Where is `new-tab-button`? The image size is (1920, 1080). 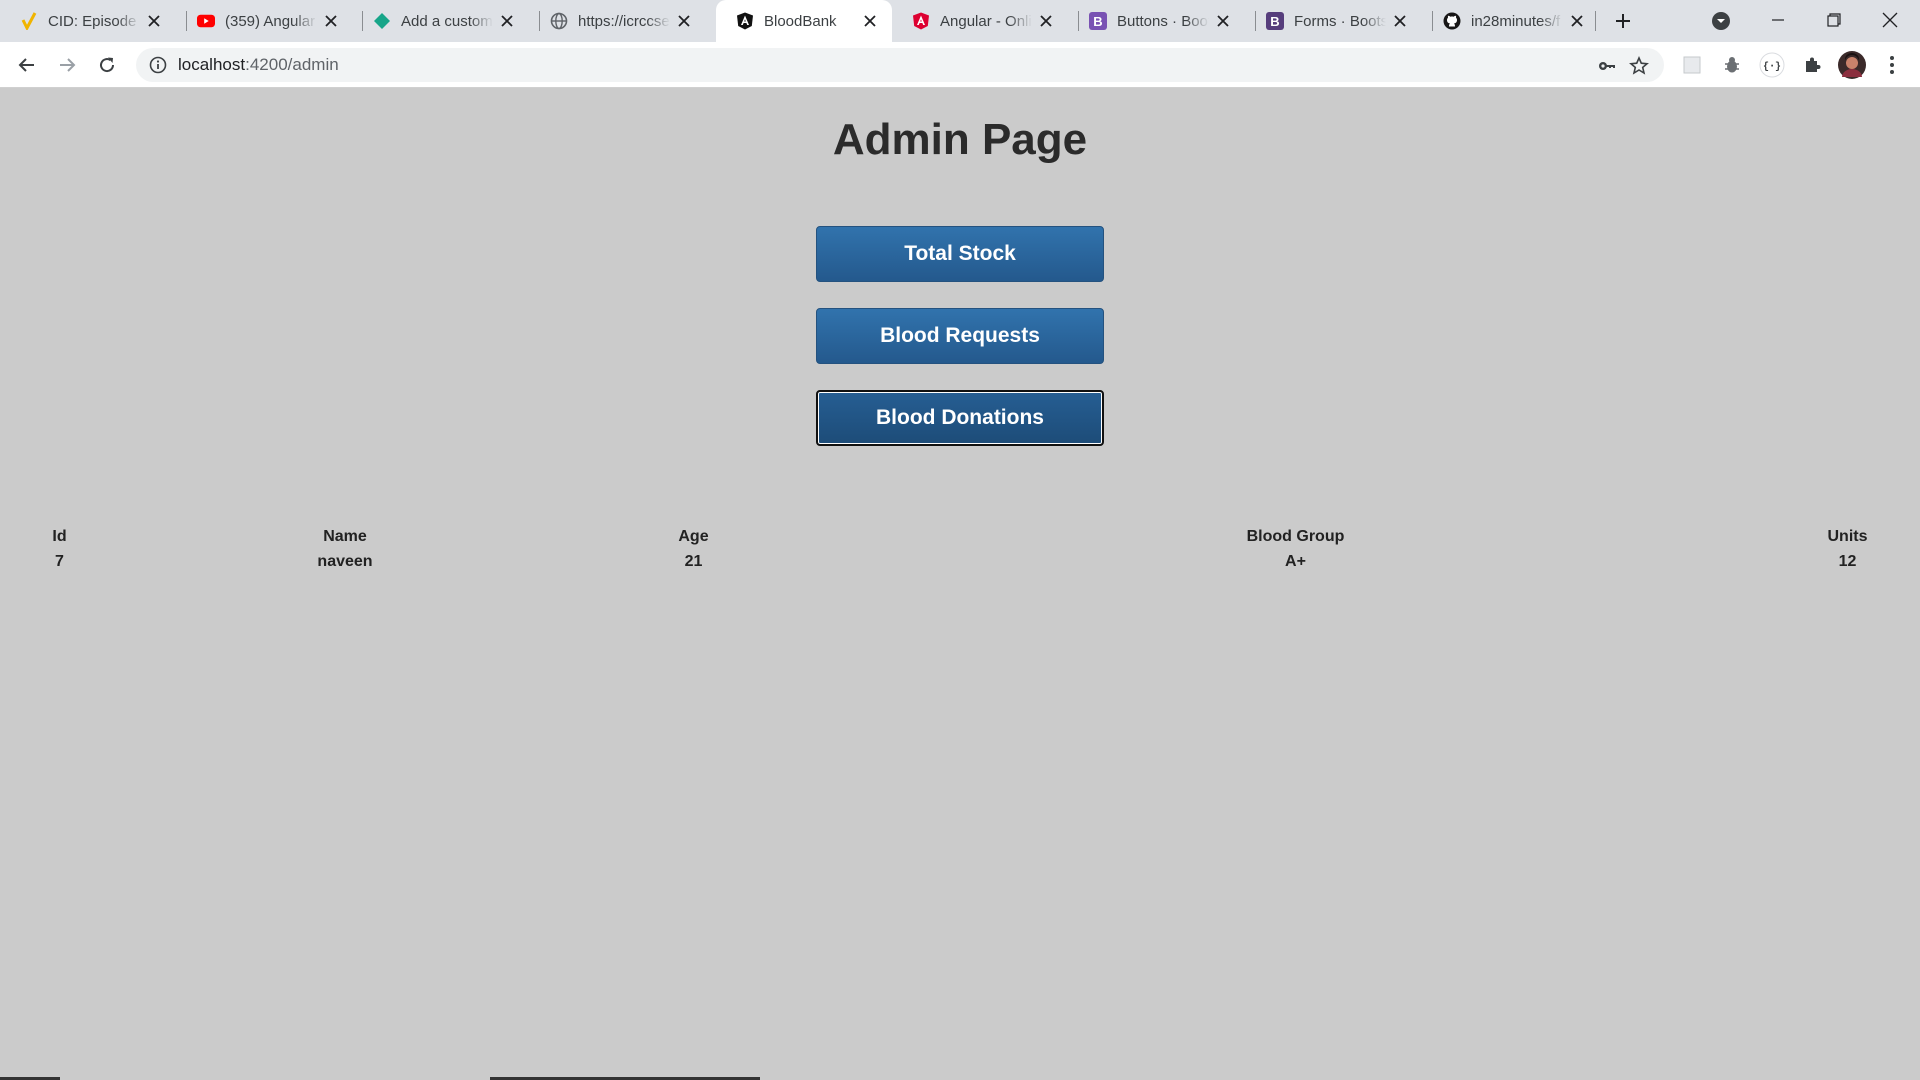
new-tab-button is located at coordinates (1623, 21).